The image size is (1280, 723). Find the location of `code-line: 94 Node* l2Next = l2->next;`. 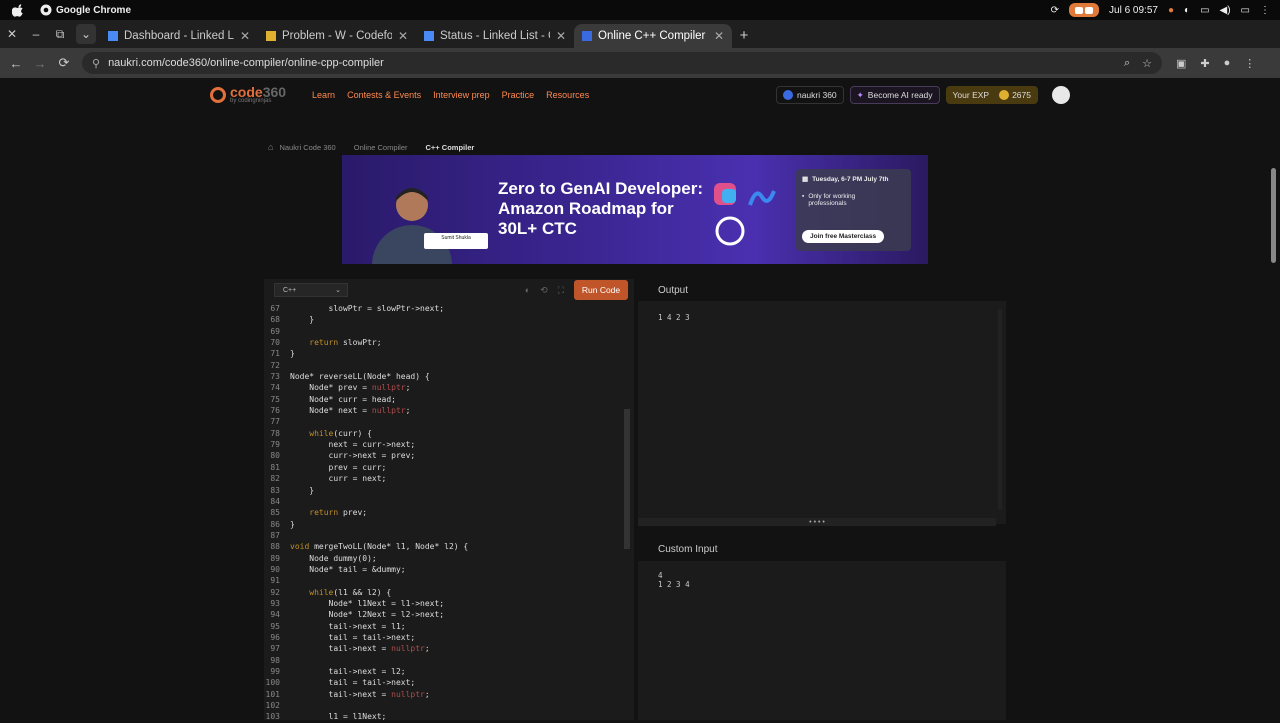

code-line: 94 Node* l2Next = l2->next; is located at coordinates (444, 614).